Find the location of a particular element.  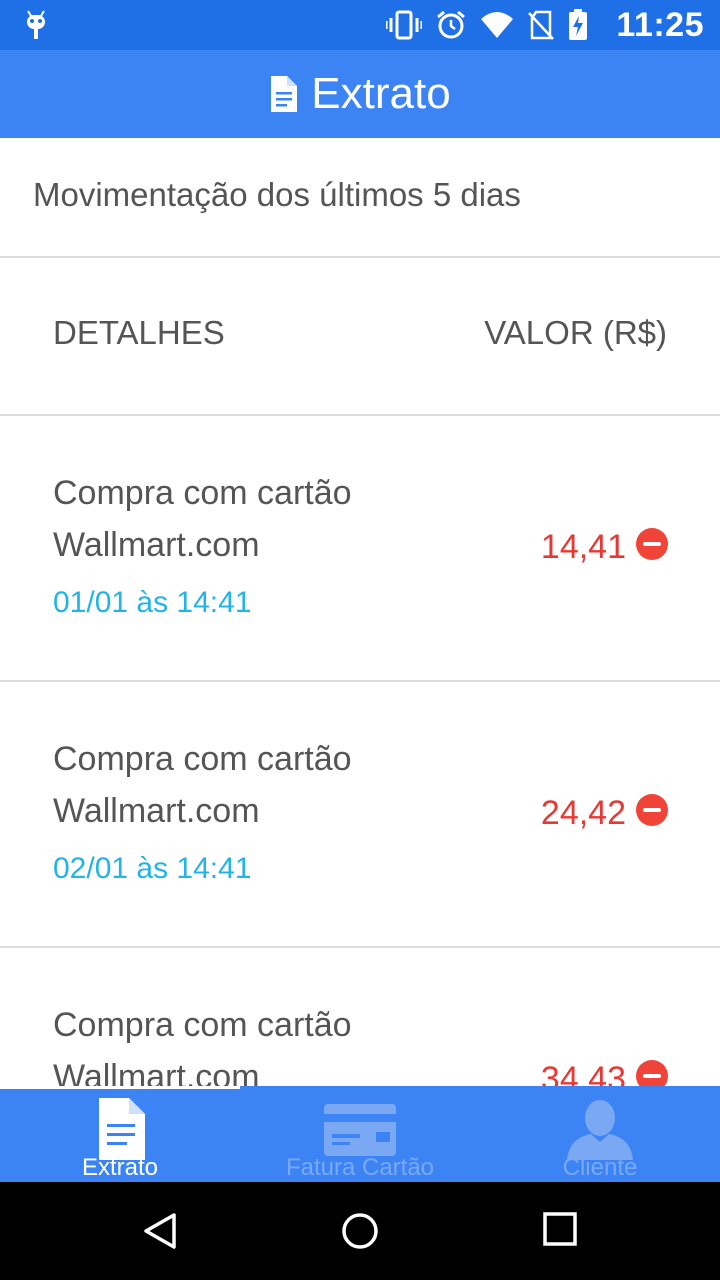

status-clock: 11:25 is located at coordinates (660, 25).